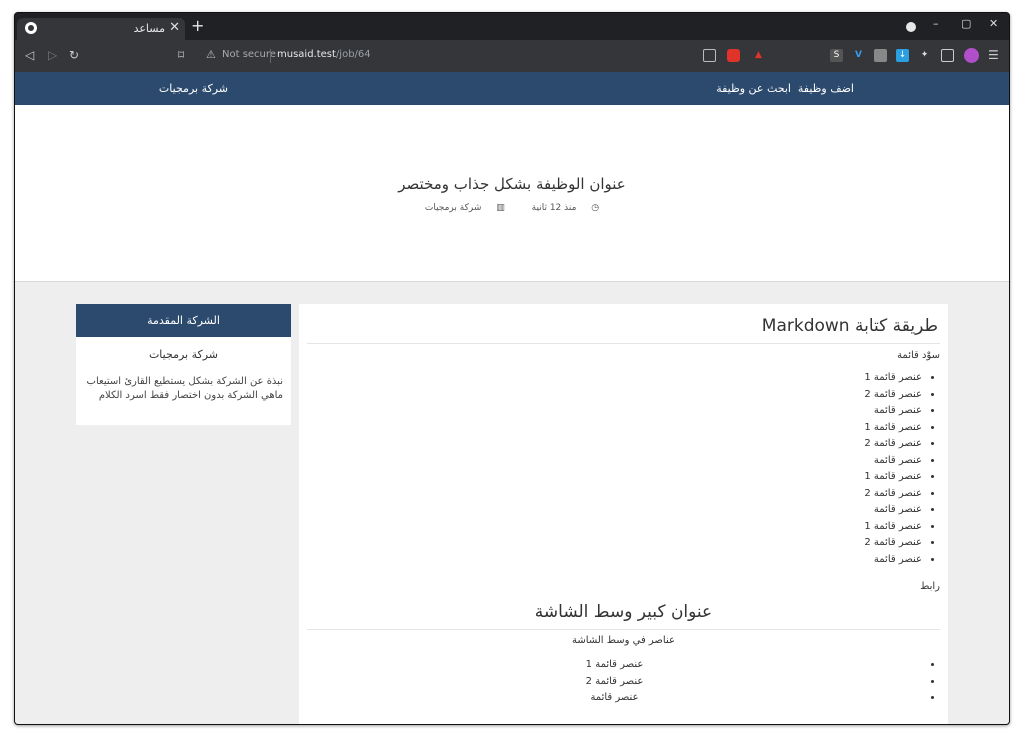  I want to click on intro-text: سوْد قائمة, so click(918, 355).